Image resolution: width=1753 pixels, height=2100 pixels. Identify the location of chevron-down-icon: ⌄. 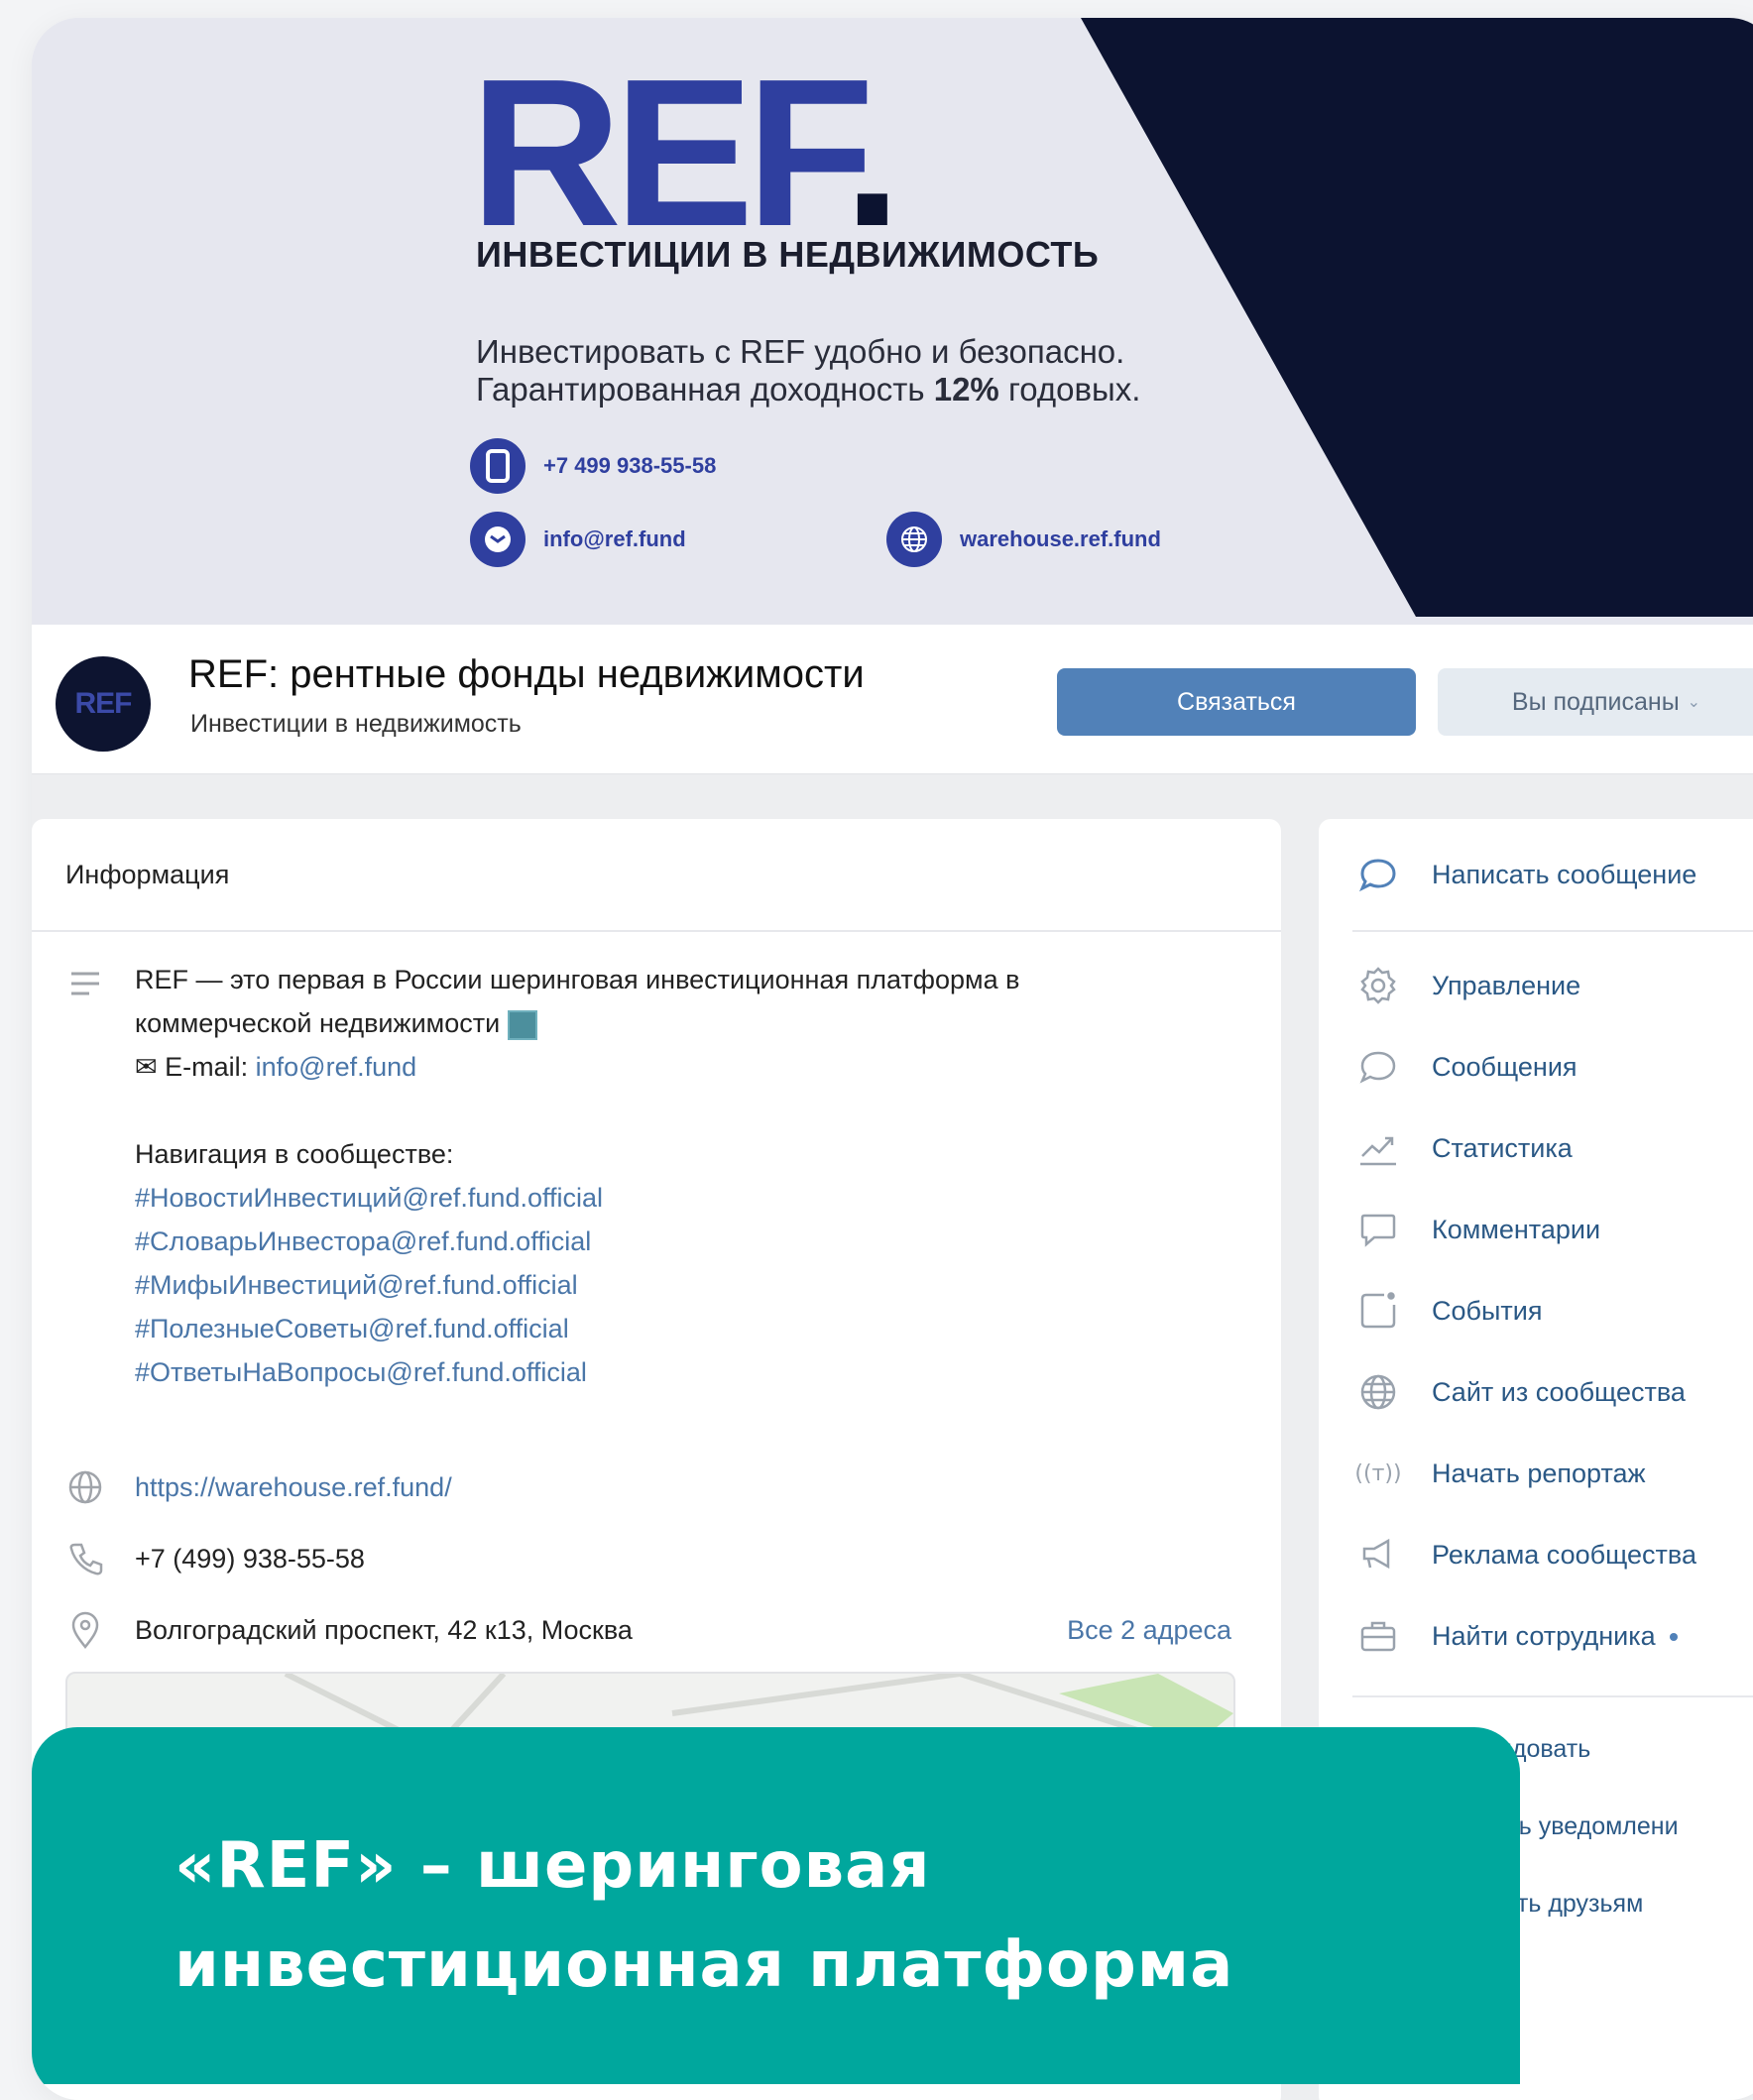
(1694, 702).